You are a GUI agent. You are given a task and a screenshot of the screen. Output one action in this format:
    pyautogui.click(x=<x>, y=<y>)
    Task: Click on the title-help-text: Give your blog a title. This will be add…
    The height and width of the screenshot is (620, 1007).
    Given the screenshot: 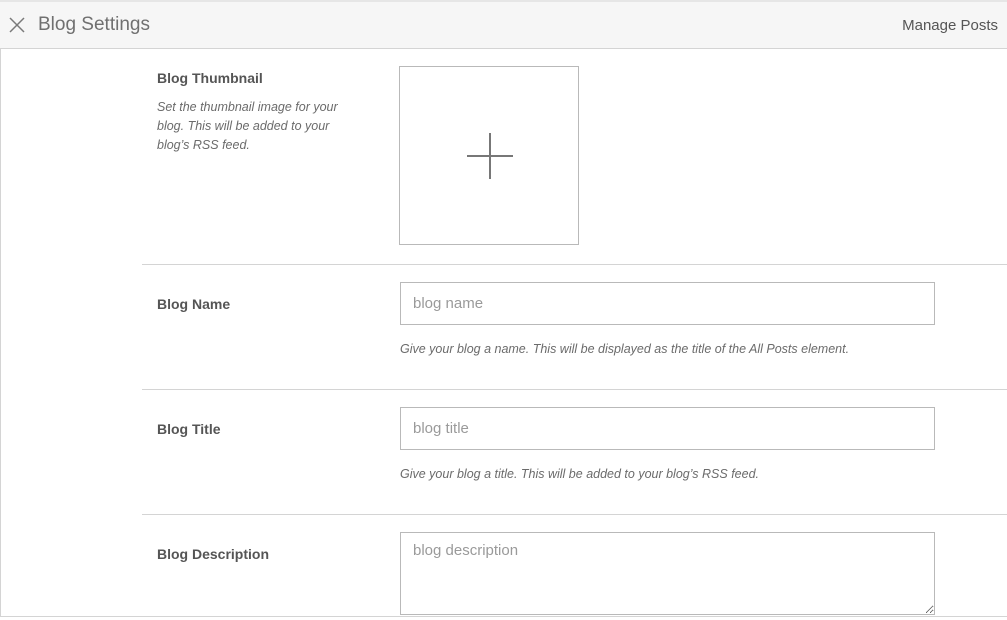 What is the action you would take?
    pyautogui.click(x=579, y=474)
    